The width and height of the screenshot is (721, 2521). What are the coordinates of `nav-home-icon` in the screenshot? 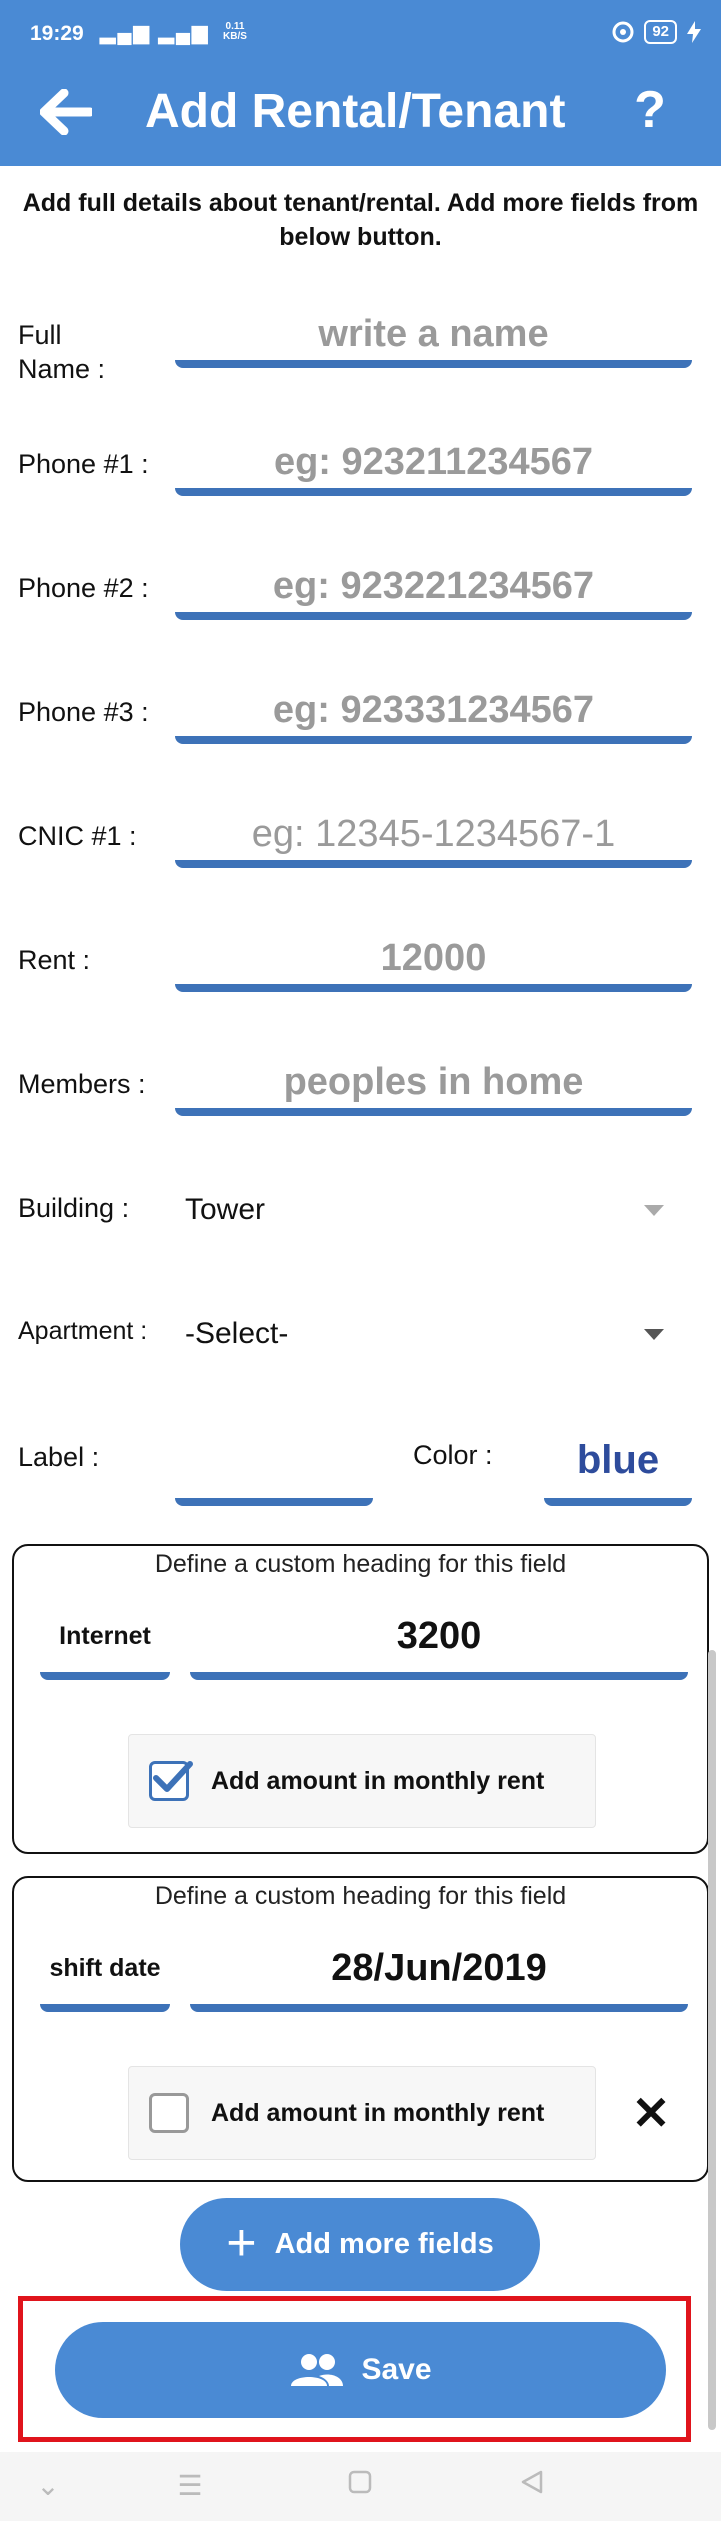 It's located at (360, 2486).